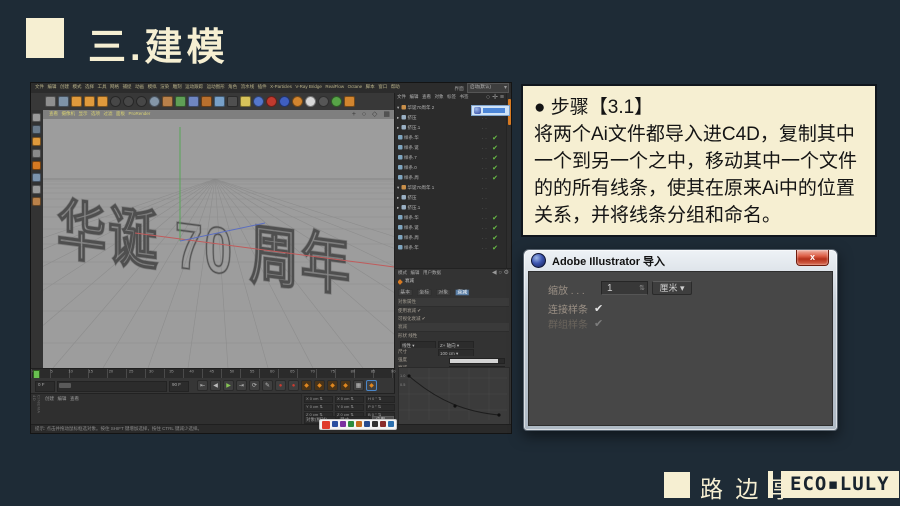 The width and height of the screenshot is (900, 506). What do you see at coordinates (462, 292) in the screenshot?
I see `attribute-tab: 衰减` at bounding box center [462, 292].